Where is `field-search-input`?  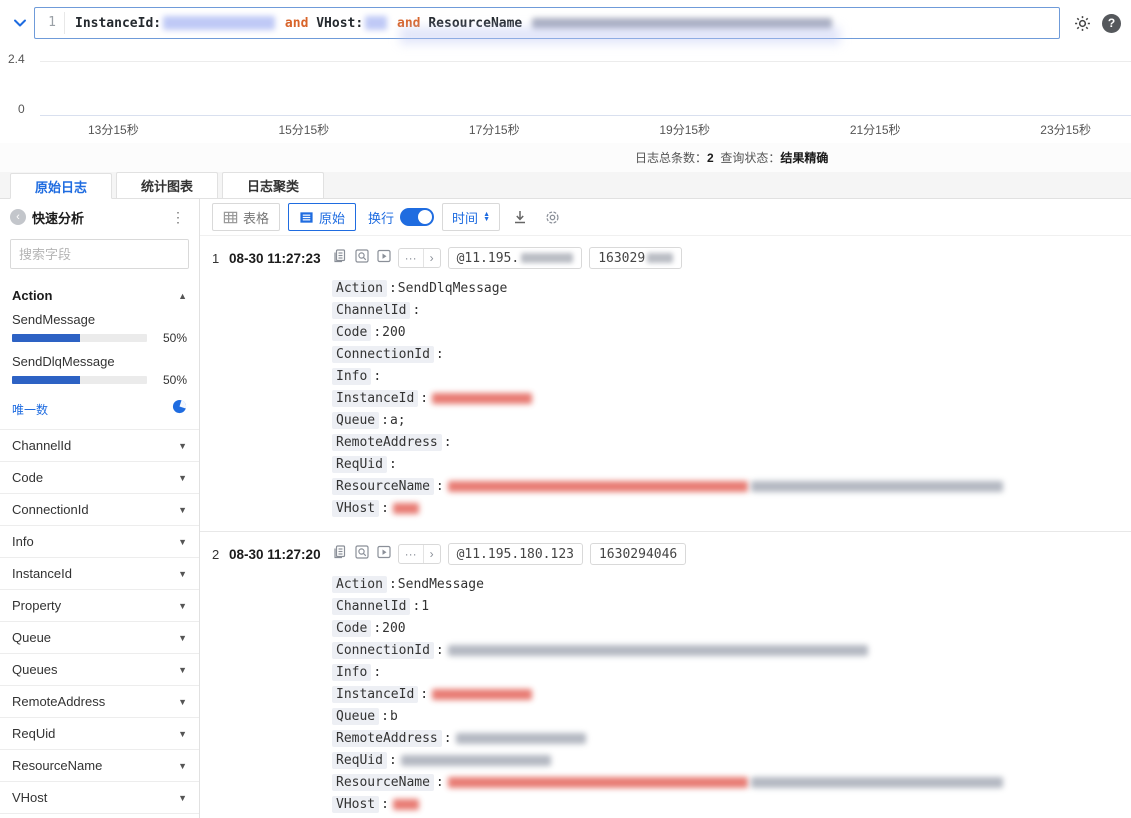
field-search-input is located at coordinates (99, 254).